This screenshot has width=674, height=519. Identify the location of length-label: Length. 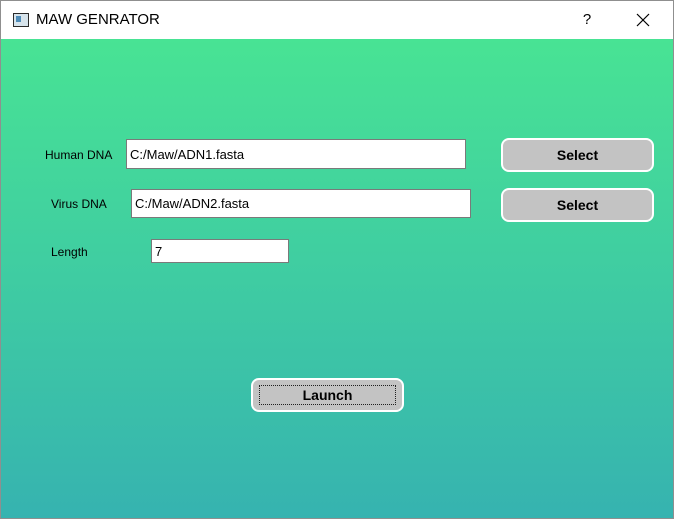
(69, 252).